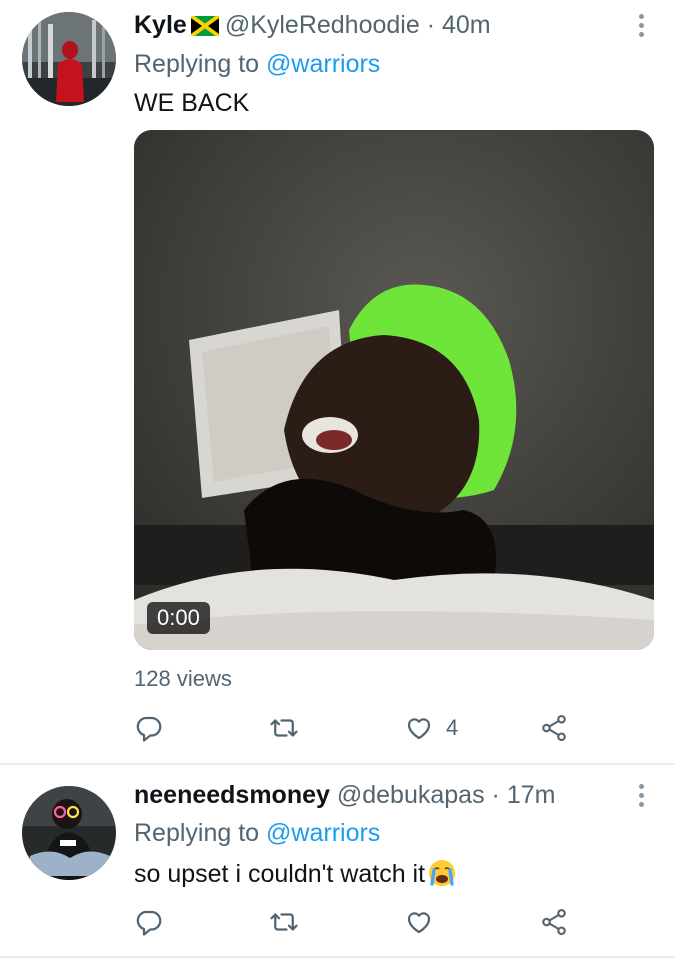 The image size is (675, 959). Describe the element at coordinates (204, 28) in the screenshot. I see `jamaica-flag-icon` at that location.